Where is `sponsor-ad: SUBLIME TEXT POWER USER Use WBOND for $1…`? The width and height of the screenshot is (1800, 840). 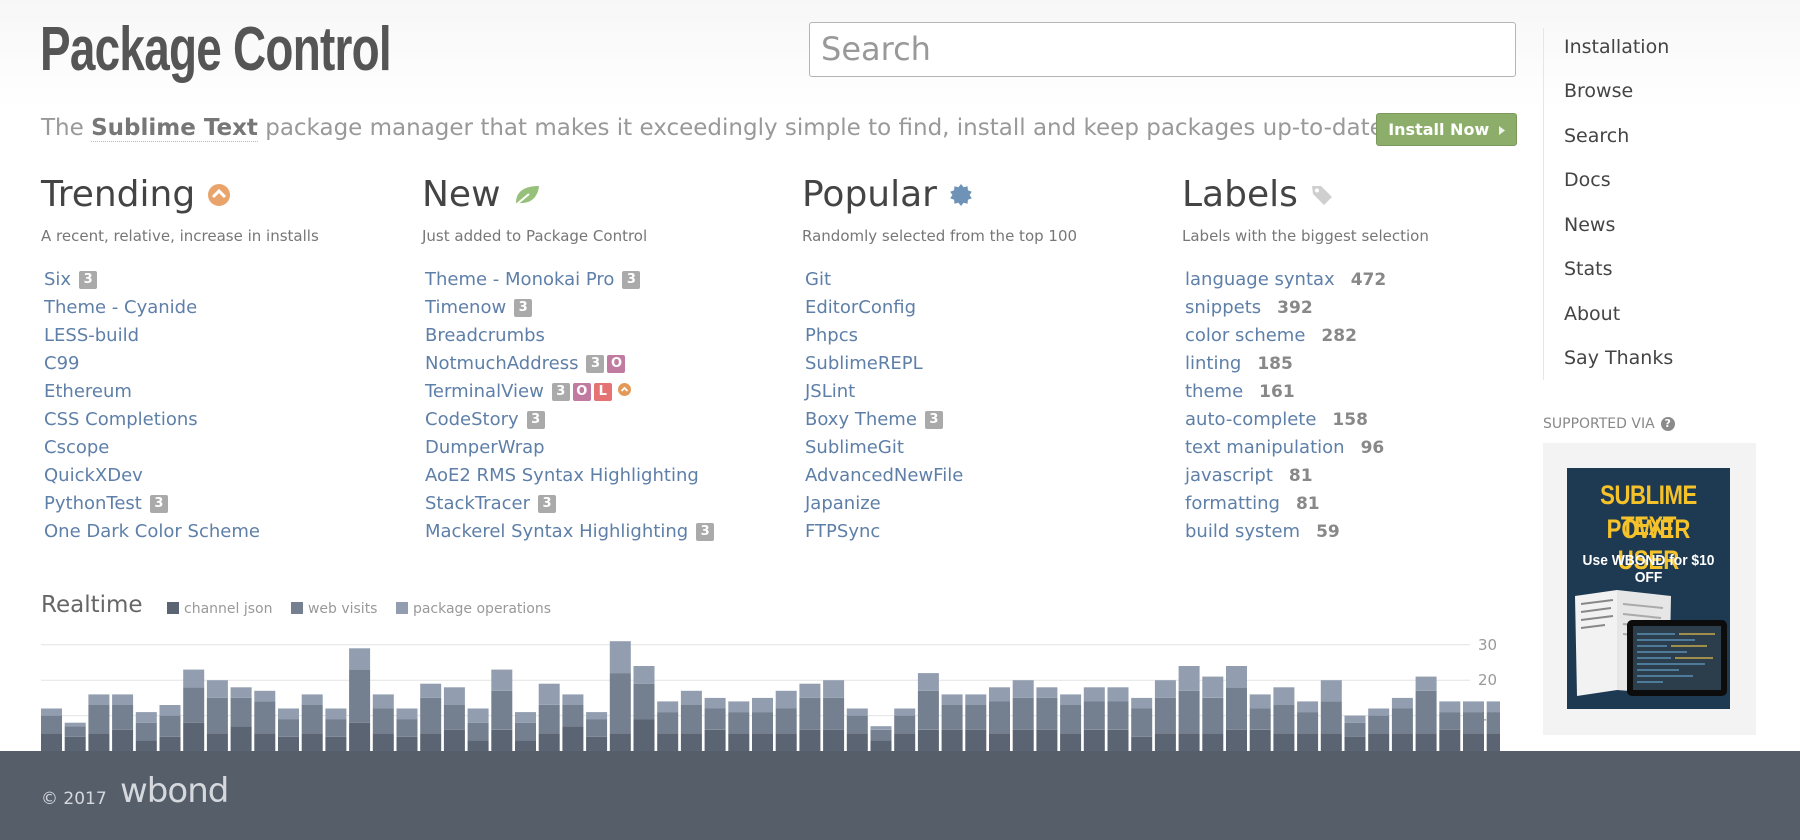
sponsor-ad: SUBLIME TEXT POWER USER Use WBOND for $1… is located at coordinates (1648, 588).